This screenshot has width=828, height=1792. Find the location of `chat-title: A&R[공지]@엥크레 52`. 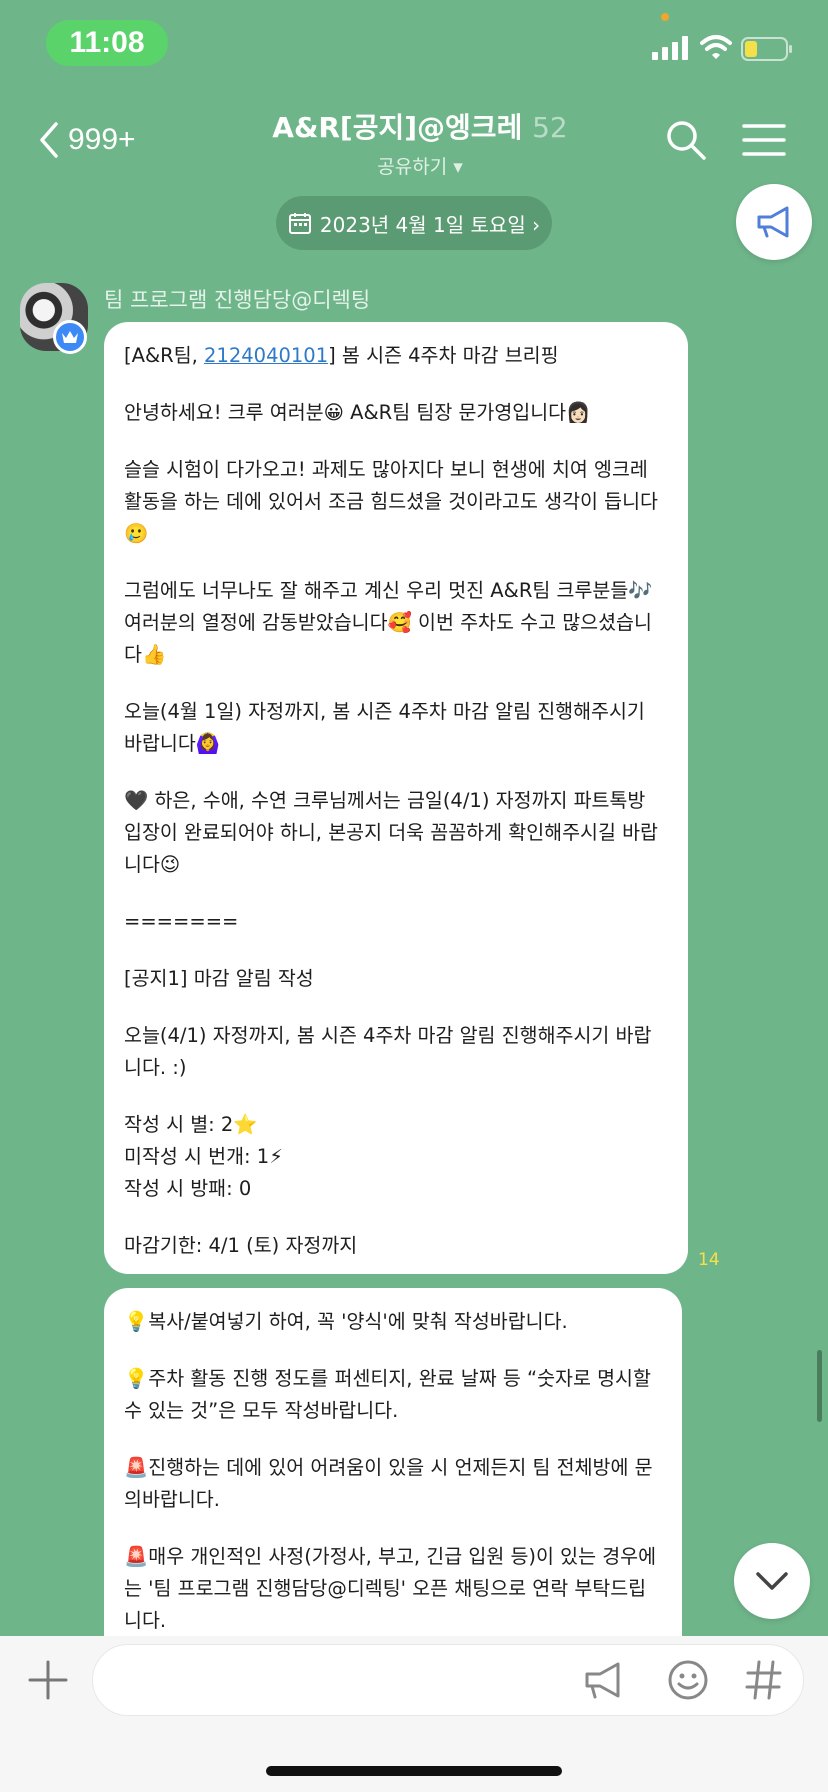

chat-title: A&R[공지]@엥크레 52 is located at coordinates (420, 126).